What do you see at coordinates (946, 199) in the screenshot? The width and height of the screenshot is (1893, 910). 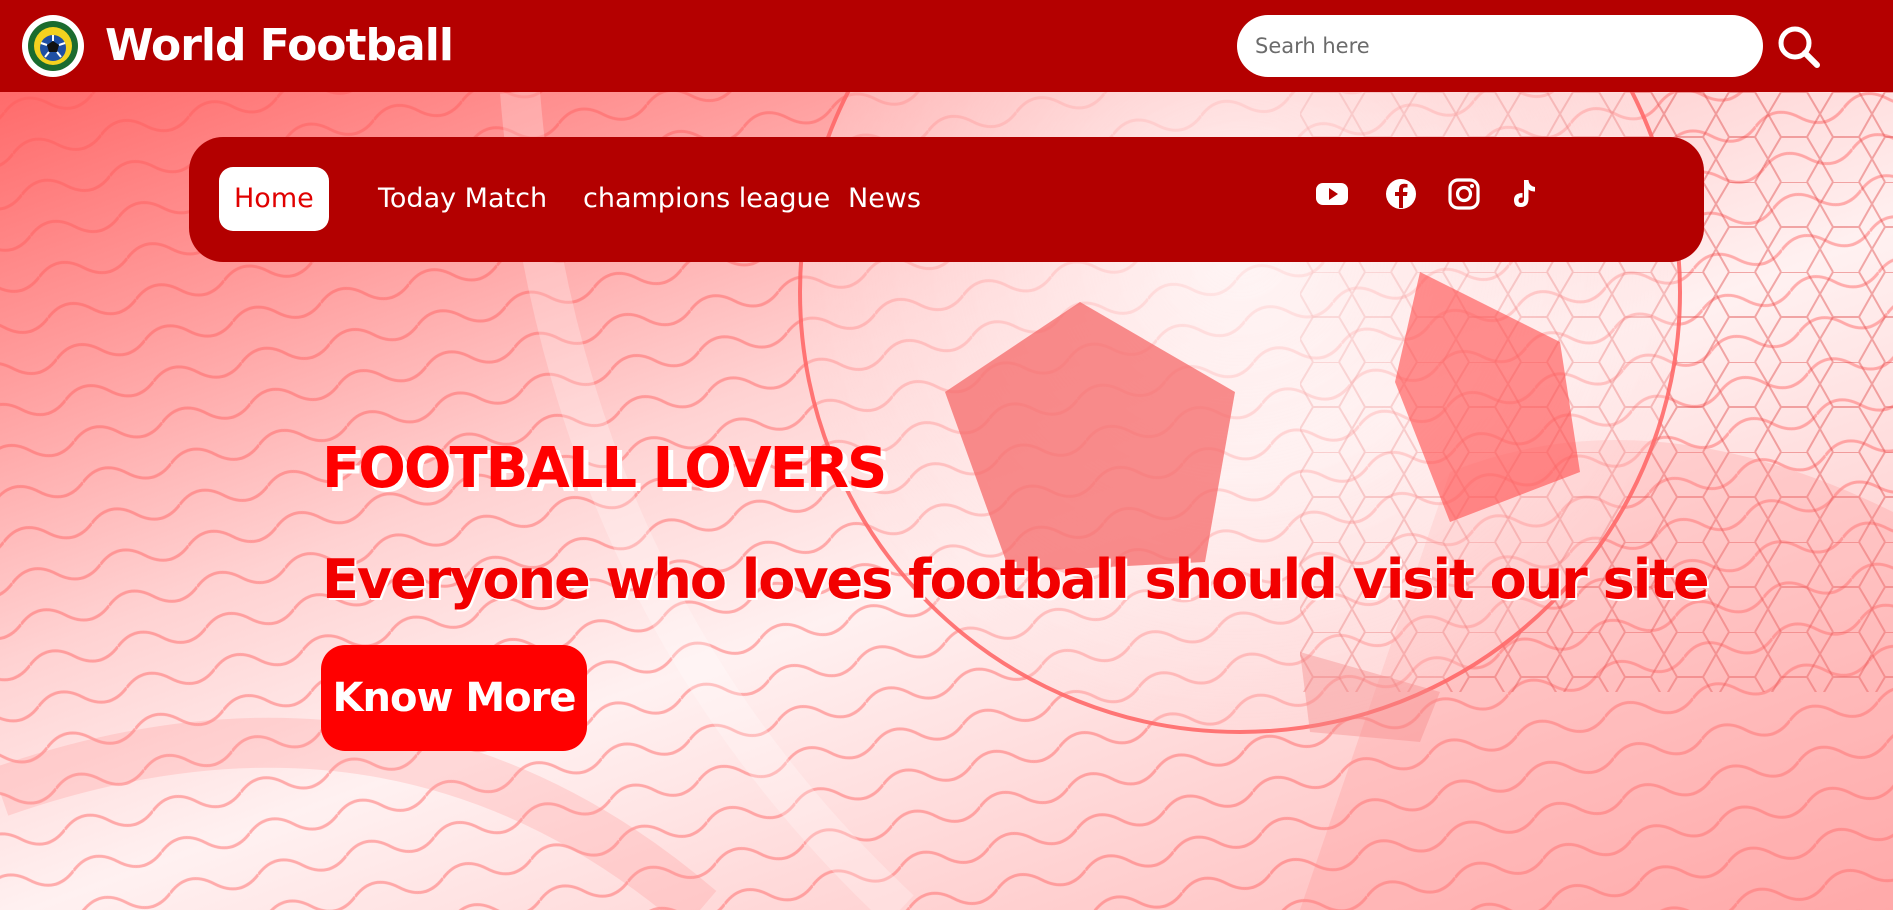 I see `main-navbar: Home Today Match champions league News` at bounding box center [946, 199].